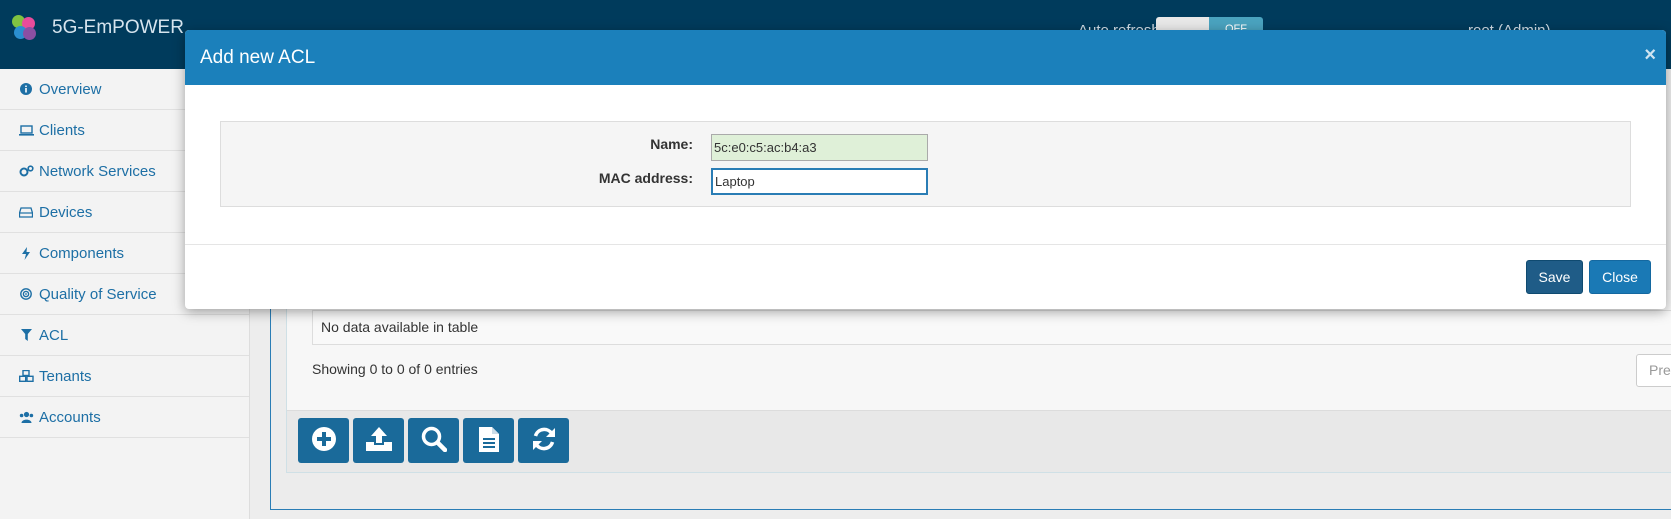 The width and height of the screenshot is (1671, 519). I want to click on acl-form: Name: MAC address:, so click(925, 164).